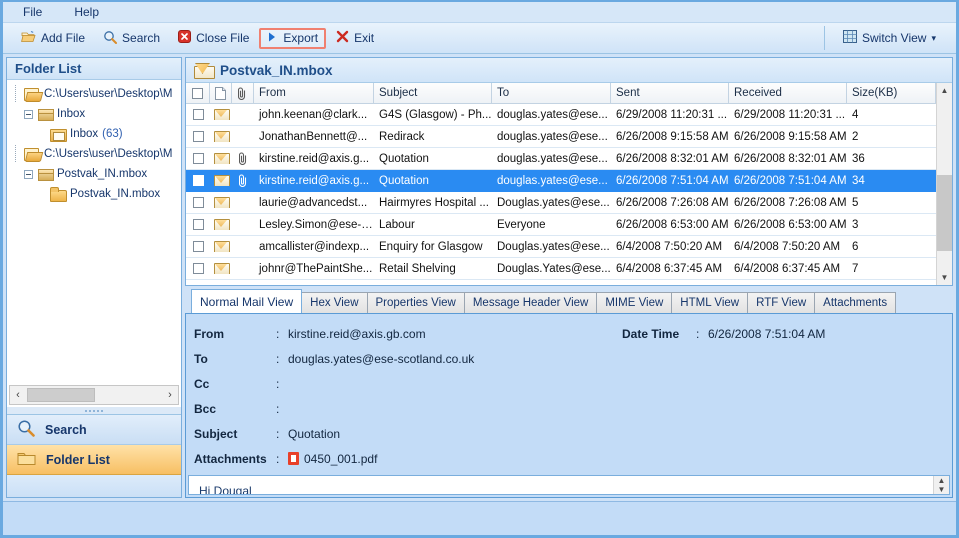  I want to click on mail-status-icon, so click(221, 136).